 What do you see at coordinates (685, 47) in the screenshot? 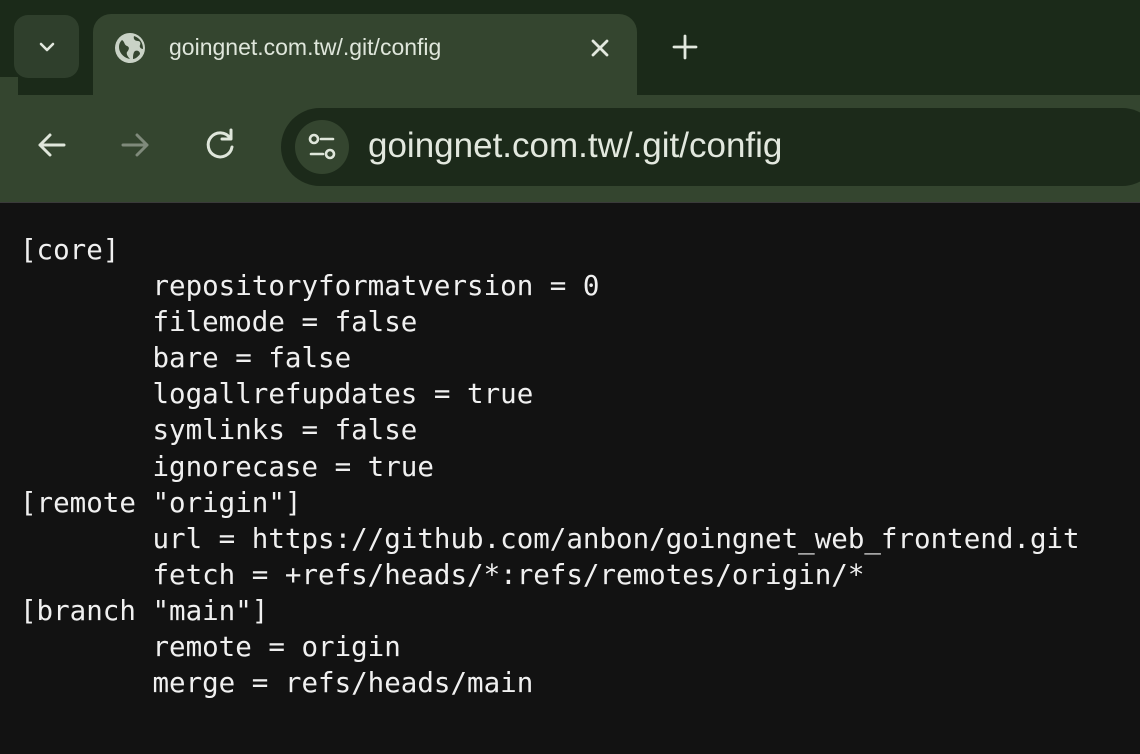
I see `plus-icon` at bounding box center [685, 47].